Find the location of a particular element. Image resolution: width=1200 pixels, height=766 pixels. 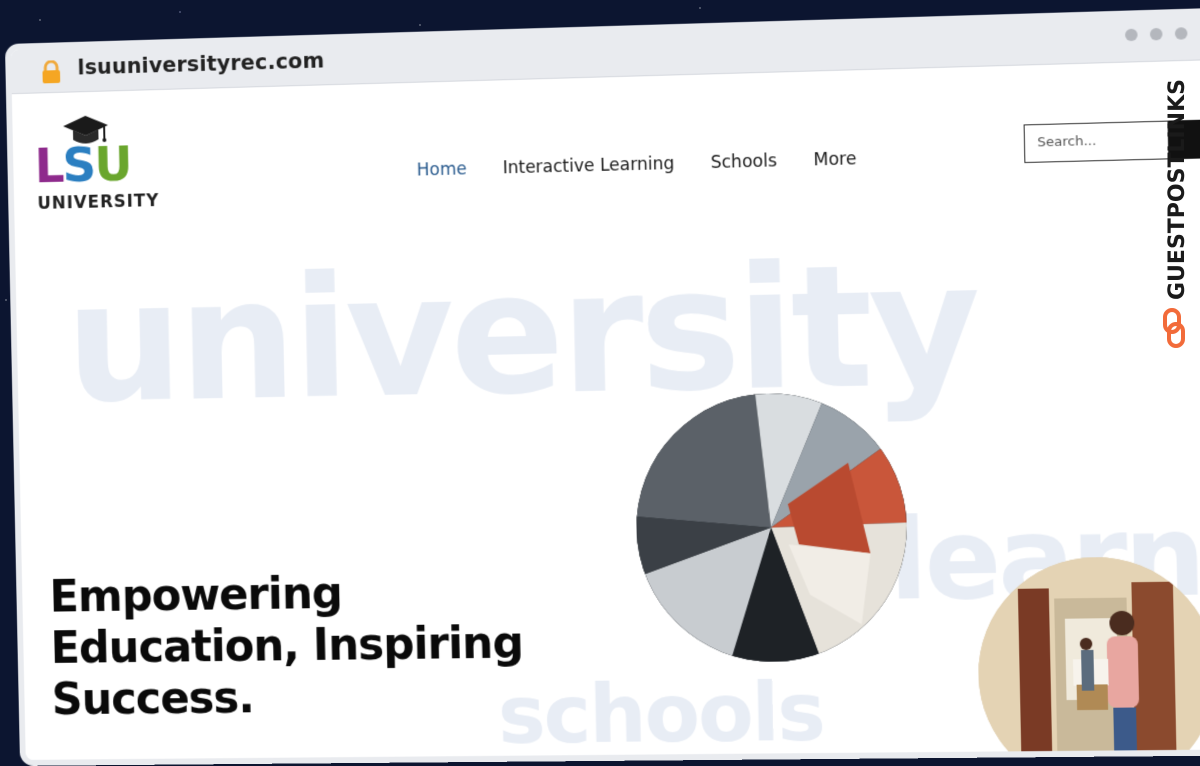

headline-line-2: Education, Inspiring is located at coordinates (286, 645).